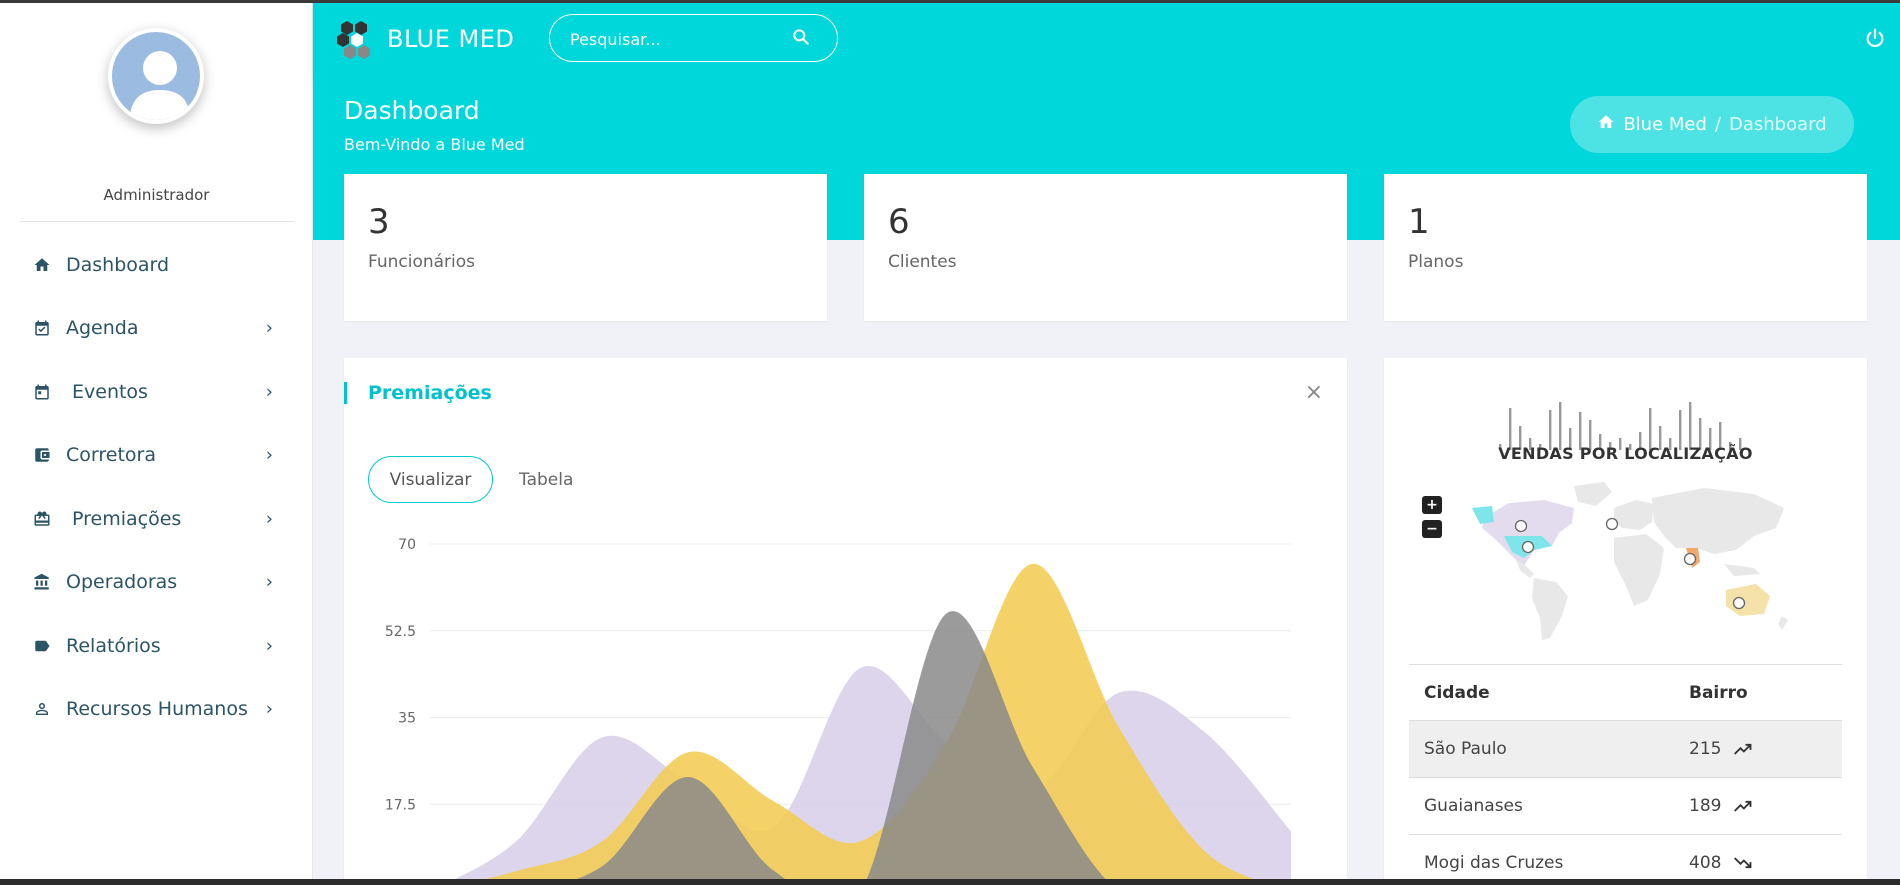  What do you see at coordinates (345, 393) in the screenshot?
I see `title-accent-bar` at bounding box center [345, 393].